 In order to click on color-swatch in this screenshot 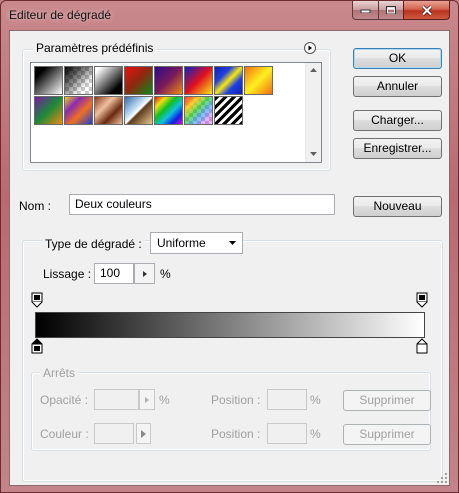, I will do `click(114, 433)`.